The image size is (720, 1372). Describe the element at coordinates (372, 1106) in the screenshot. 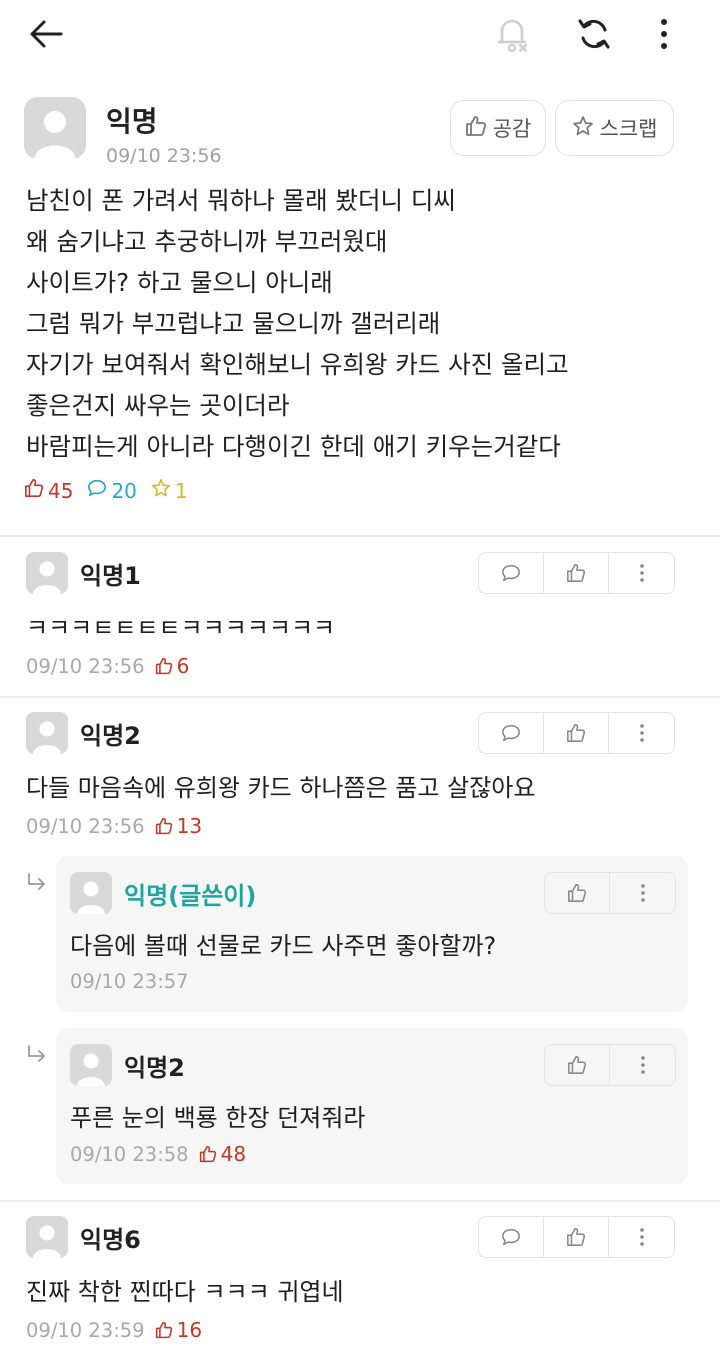

I see `reply: 익명2 푸른 눈의 백룡 한장 던져줘라 09/10 23:58 48` at that location.